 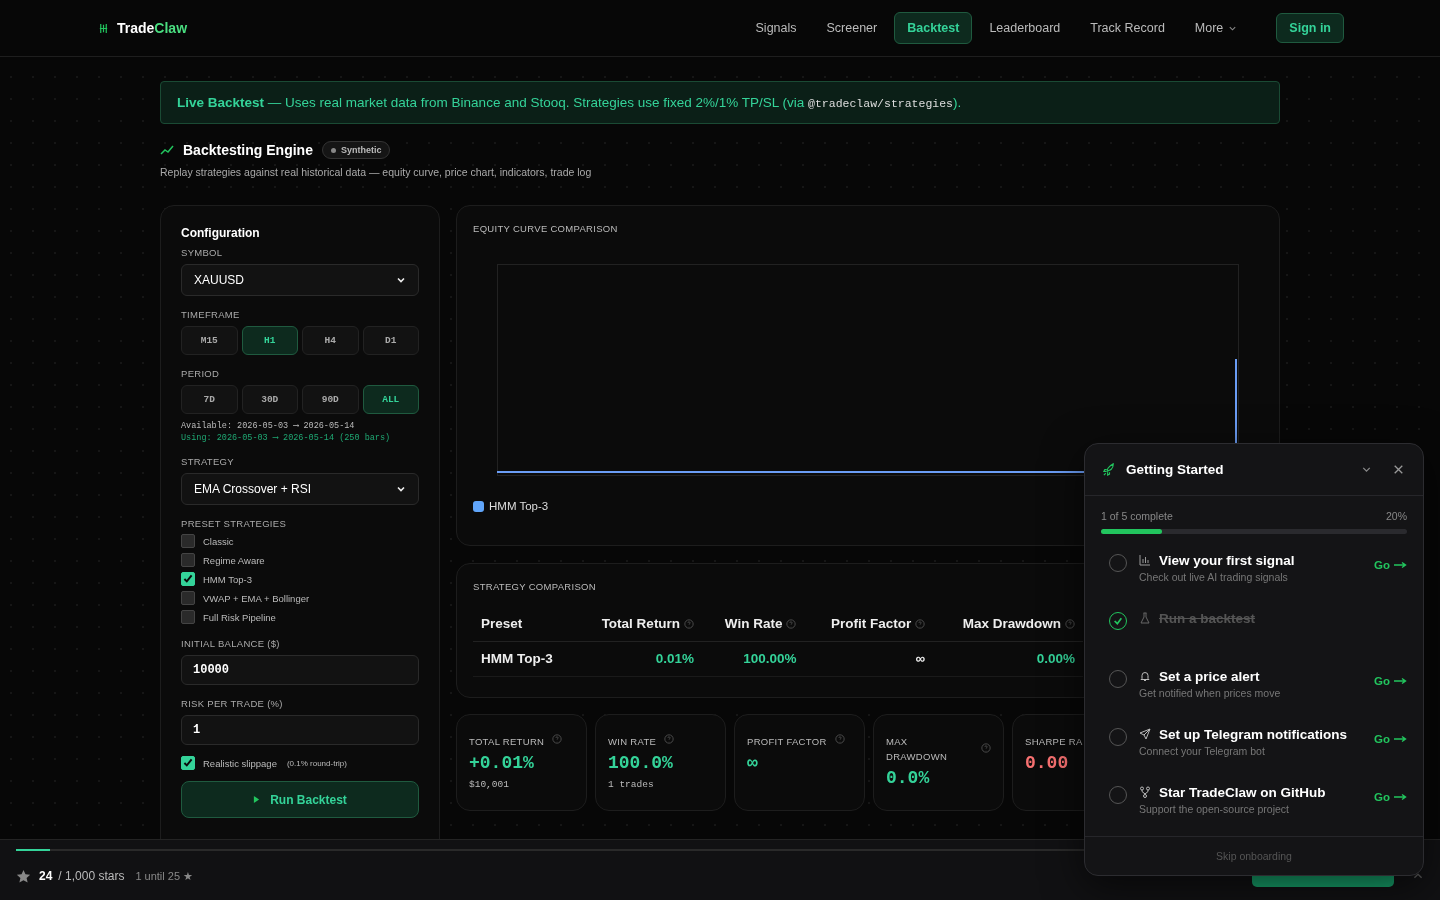 I want to click on send-icon, so click(x=1145, y=734).